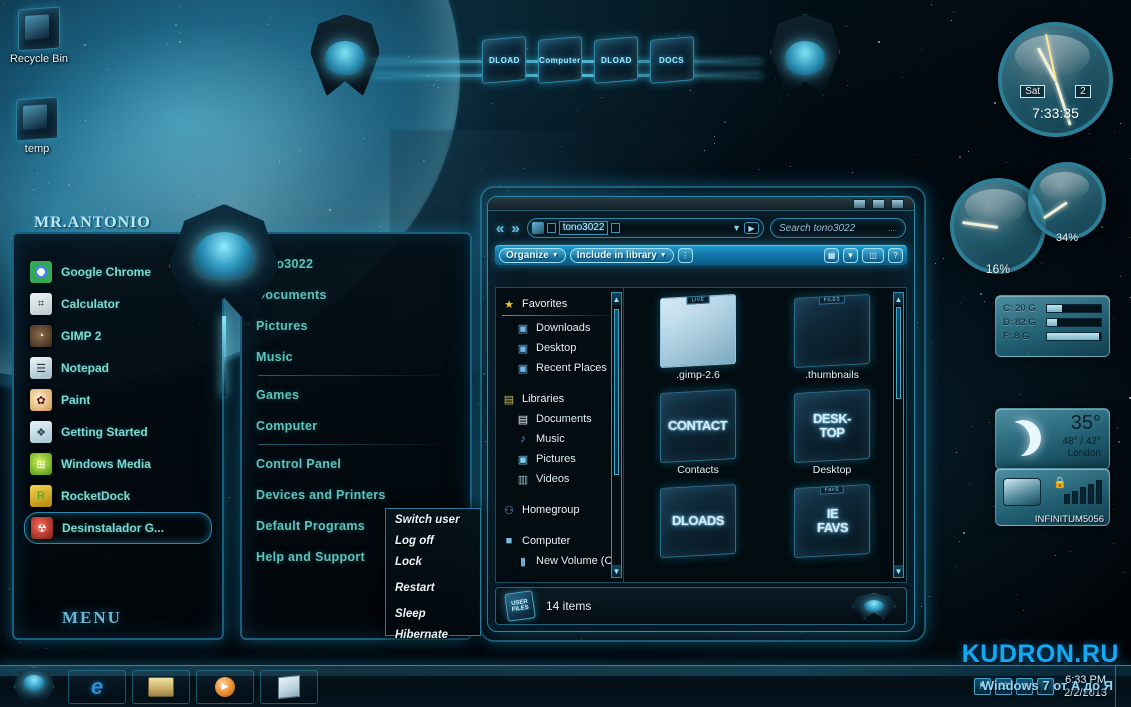 The image size is (1131, 707). Describe the element at coordinates (685, 255) in the screenshot. I see `more-commands-button: ⋮` at that location.